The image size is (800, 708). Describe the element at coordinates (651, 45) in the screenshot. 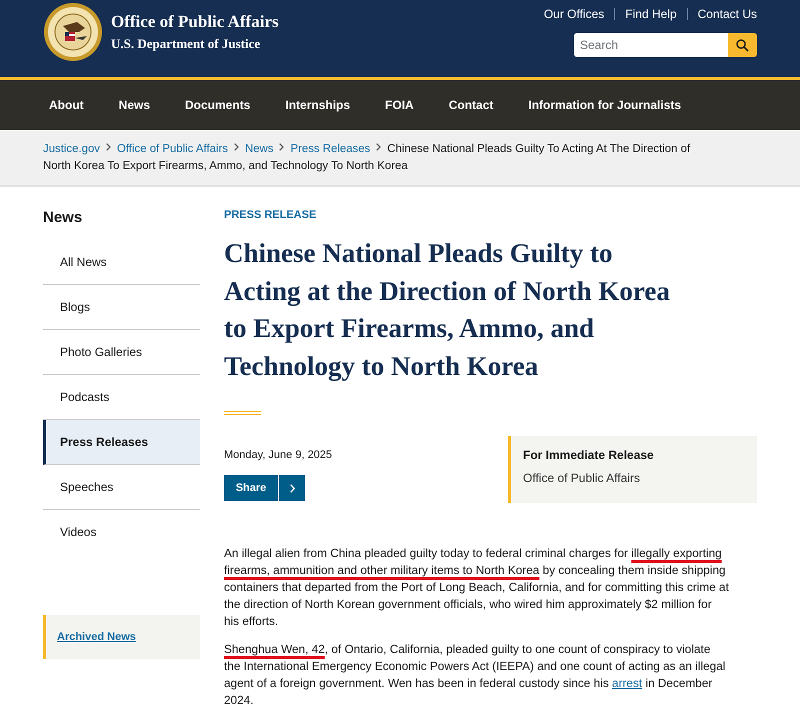

I see `search-input: Search` at that location.